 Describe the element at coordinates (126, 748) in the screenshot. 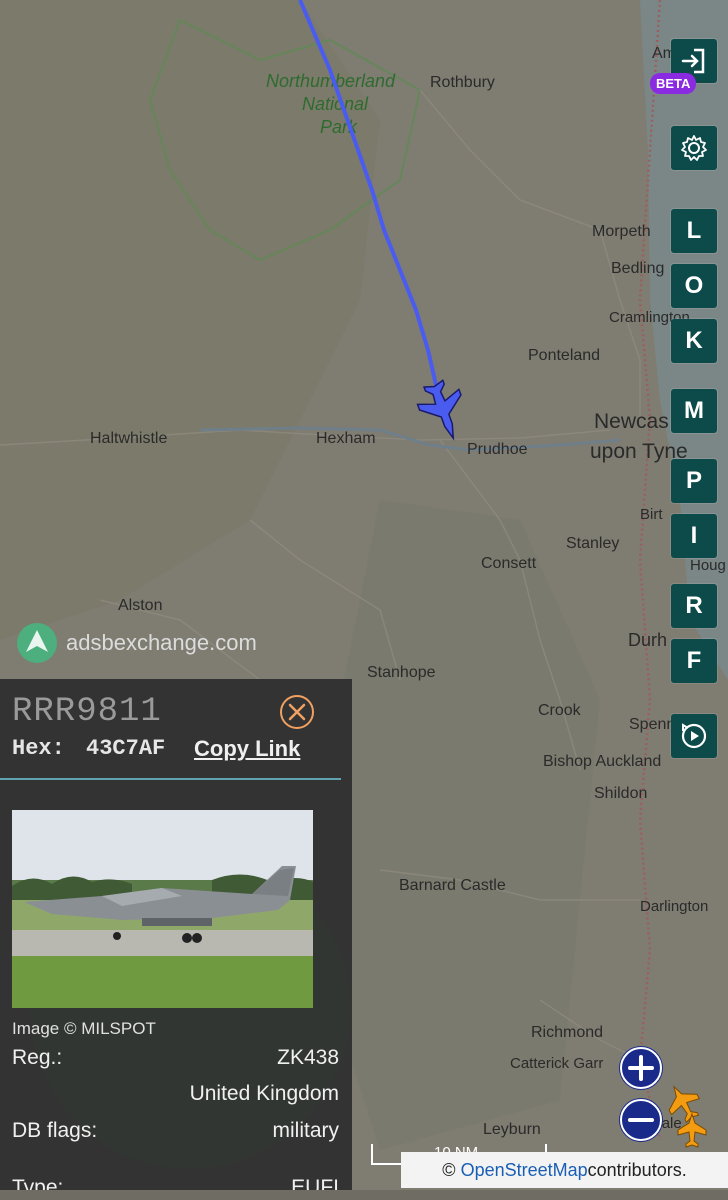

I see `hex-value: 43C7AF` at that location.